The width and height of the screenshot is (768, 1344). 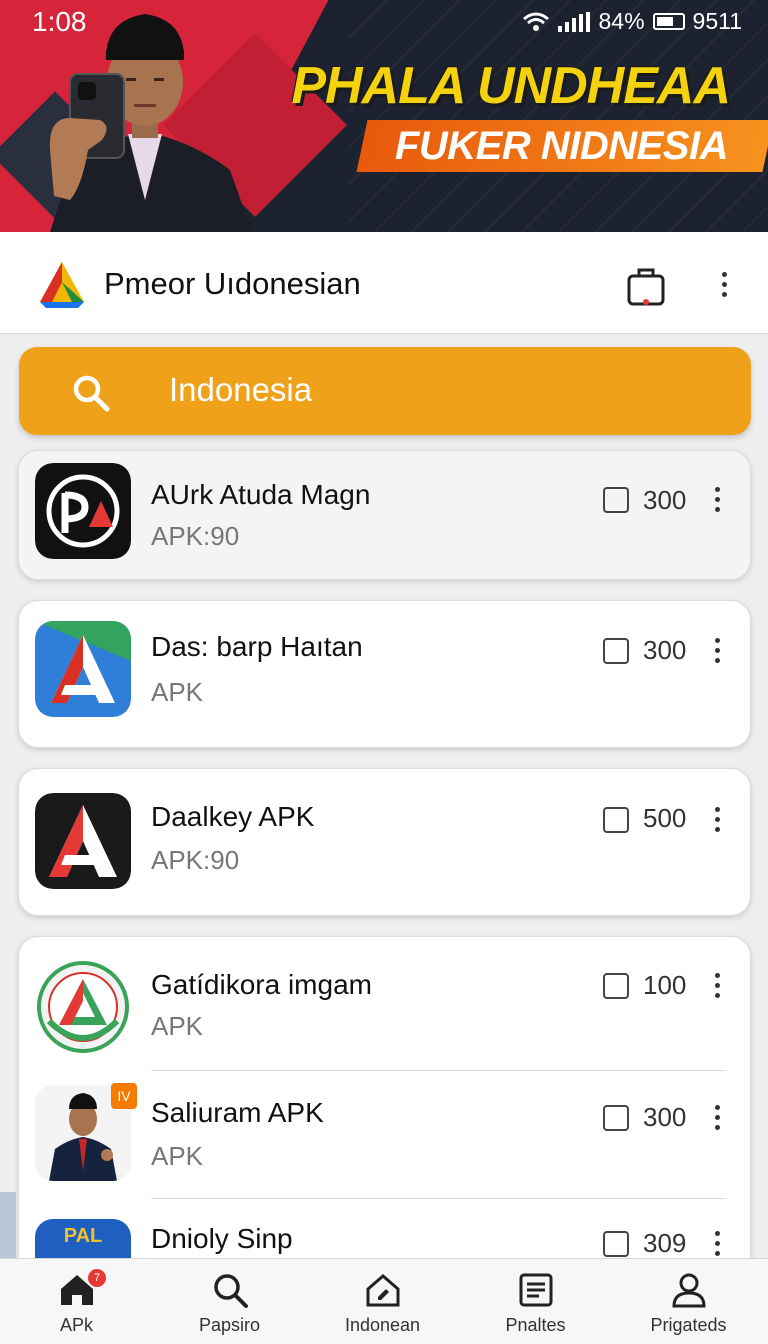 What do you see at coordinates (83, 841) in the screenshot?
I see `a-logo-dark-icon` at bounding box center [83, 841].